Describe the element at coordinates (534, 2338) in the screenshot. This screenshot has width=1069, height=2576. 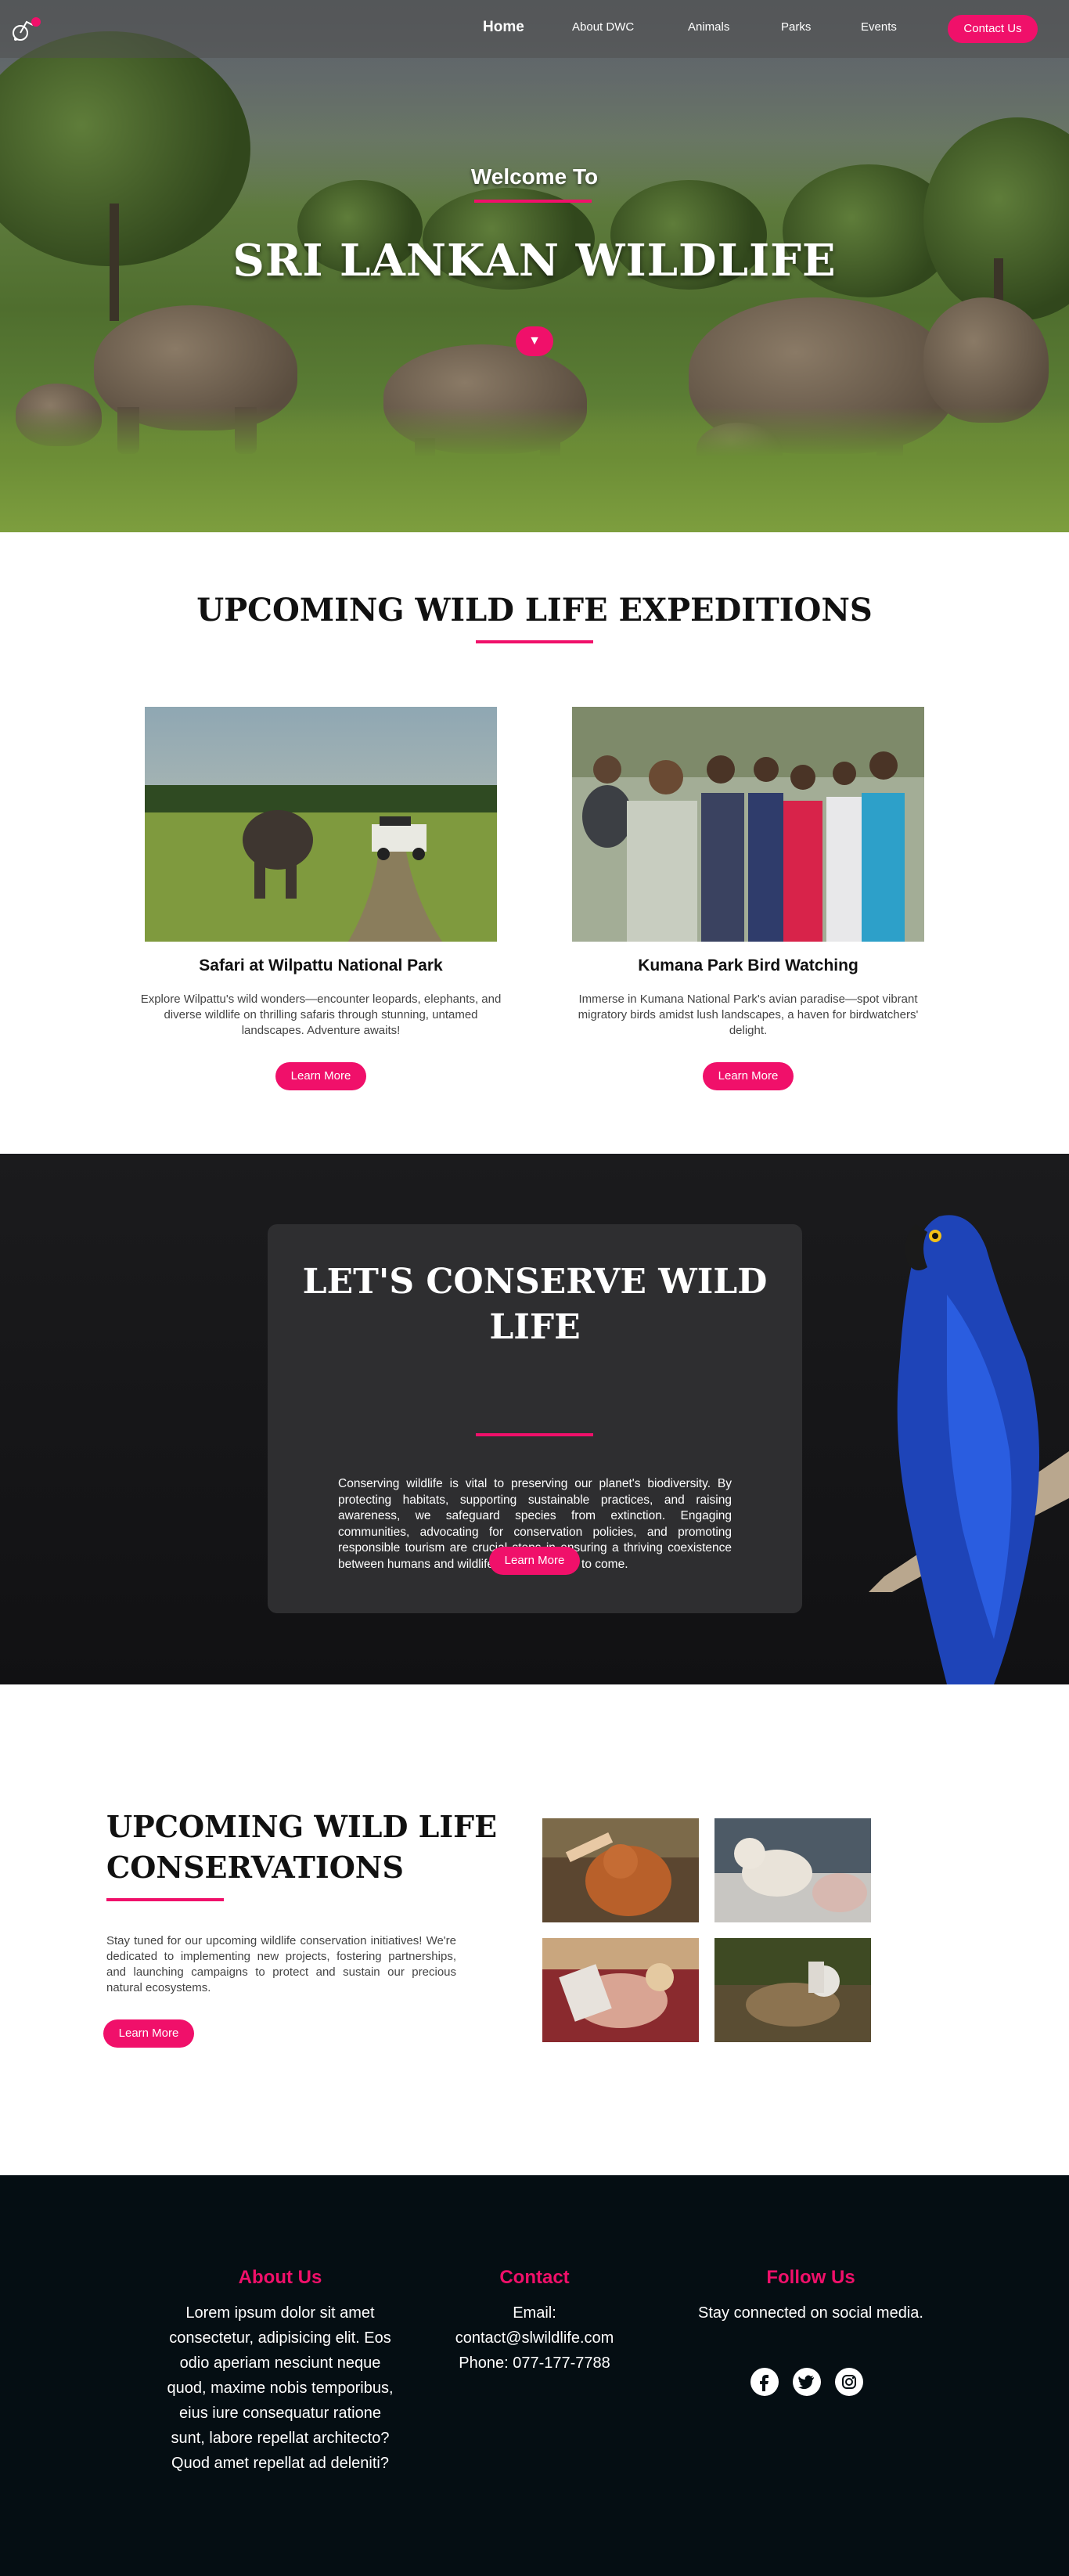
I see `footer-email: contact@slwildlife.com` at that location.